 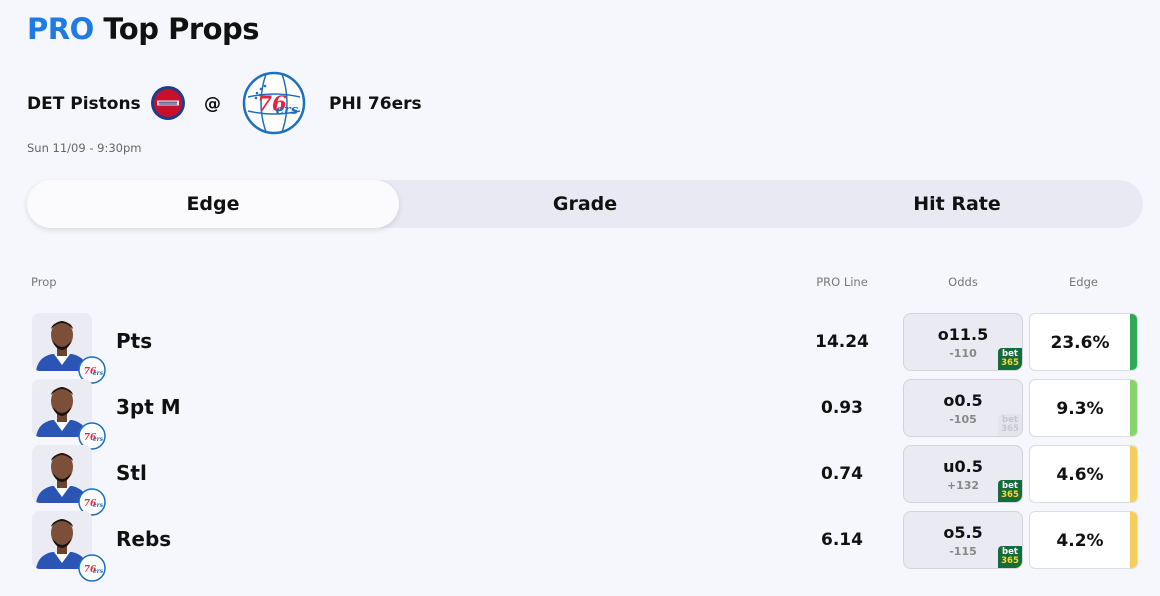 I want to click on odds-line: o5.5, so click(x=963, y=532).